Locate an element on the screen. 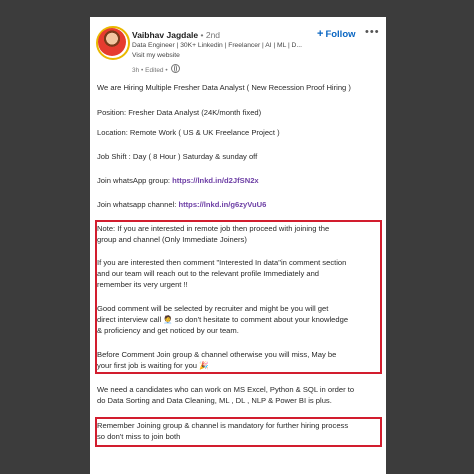 This screenshot has height=474, width=474. post-meta: 3h • Edited • is located at coordinates (156, 69).